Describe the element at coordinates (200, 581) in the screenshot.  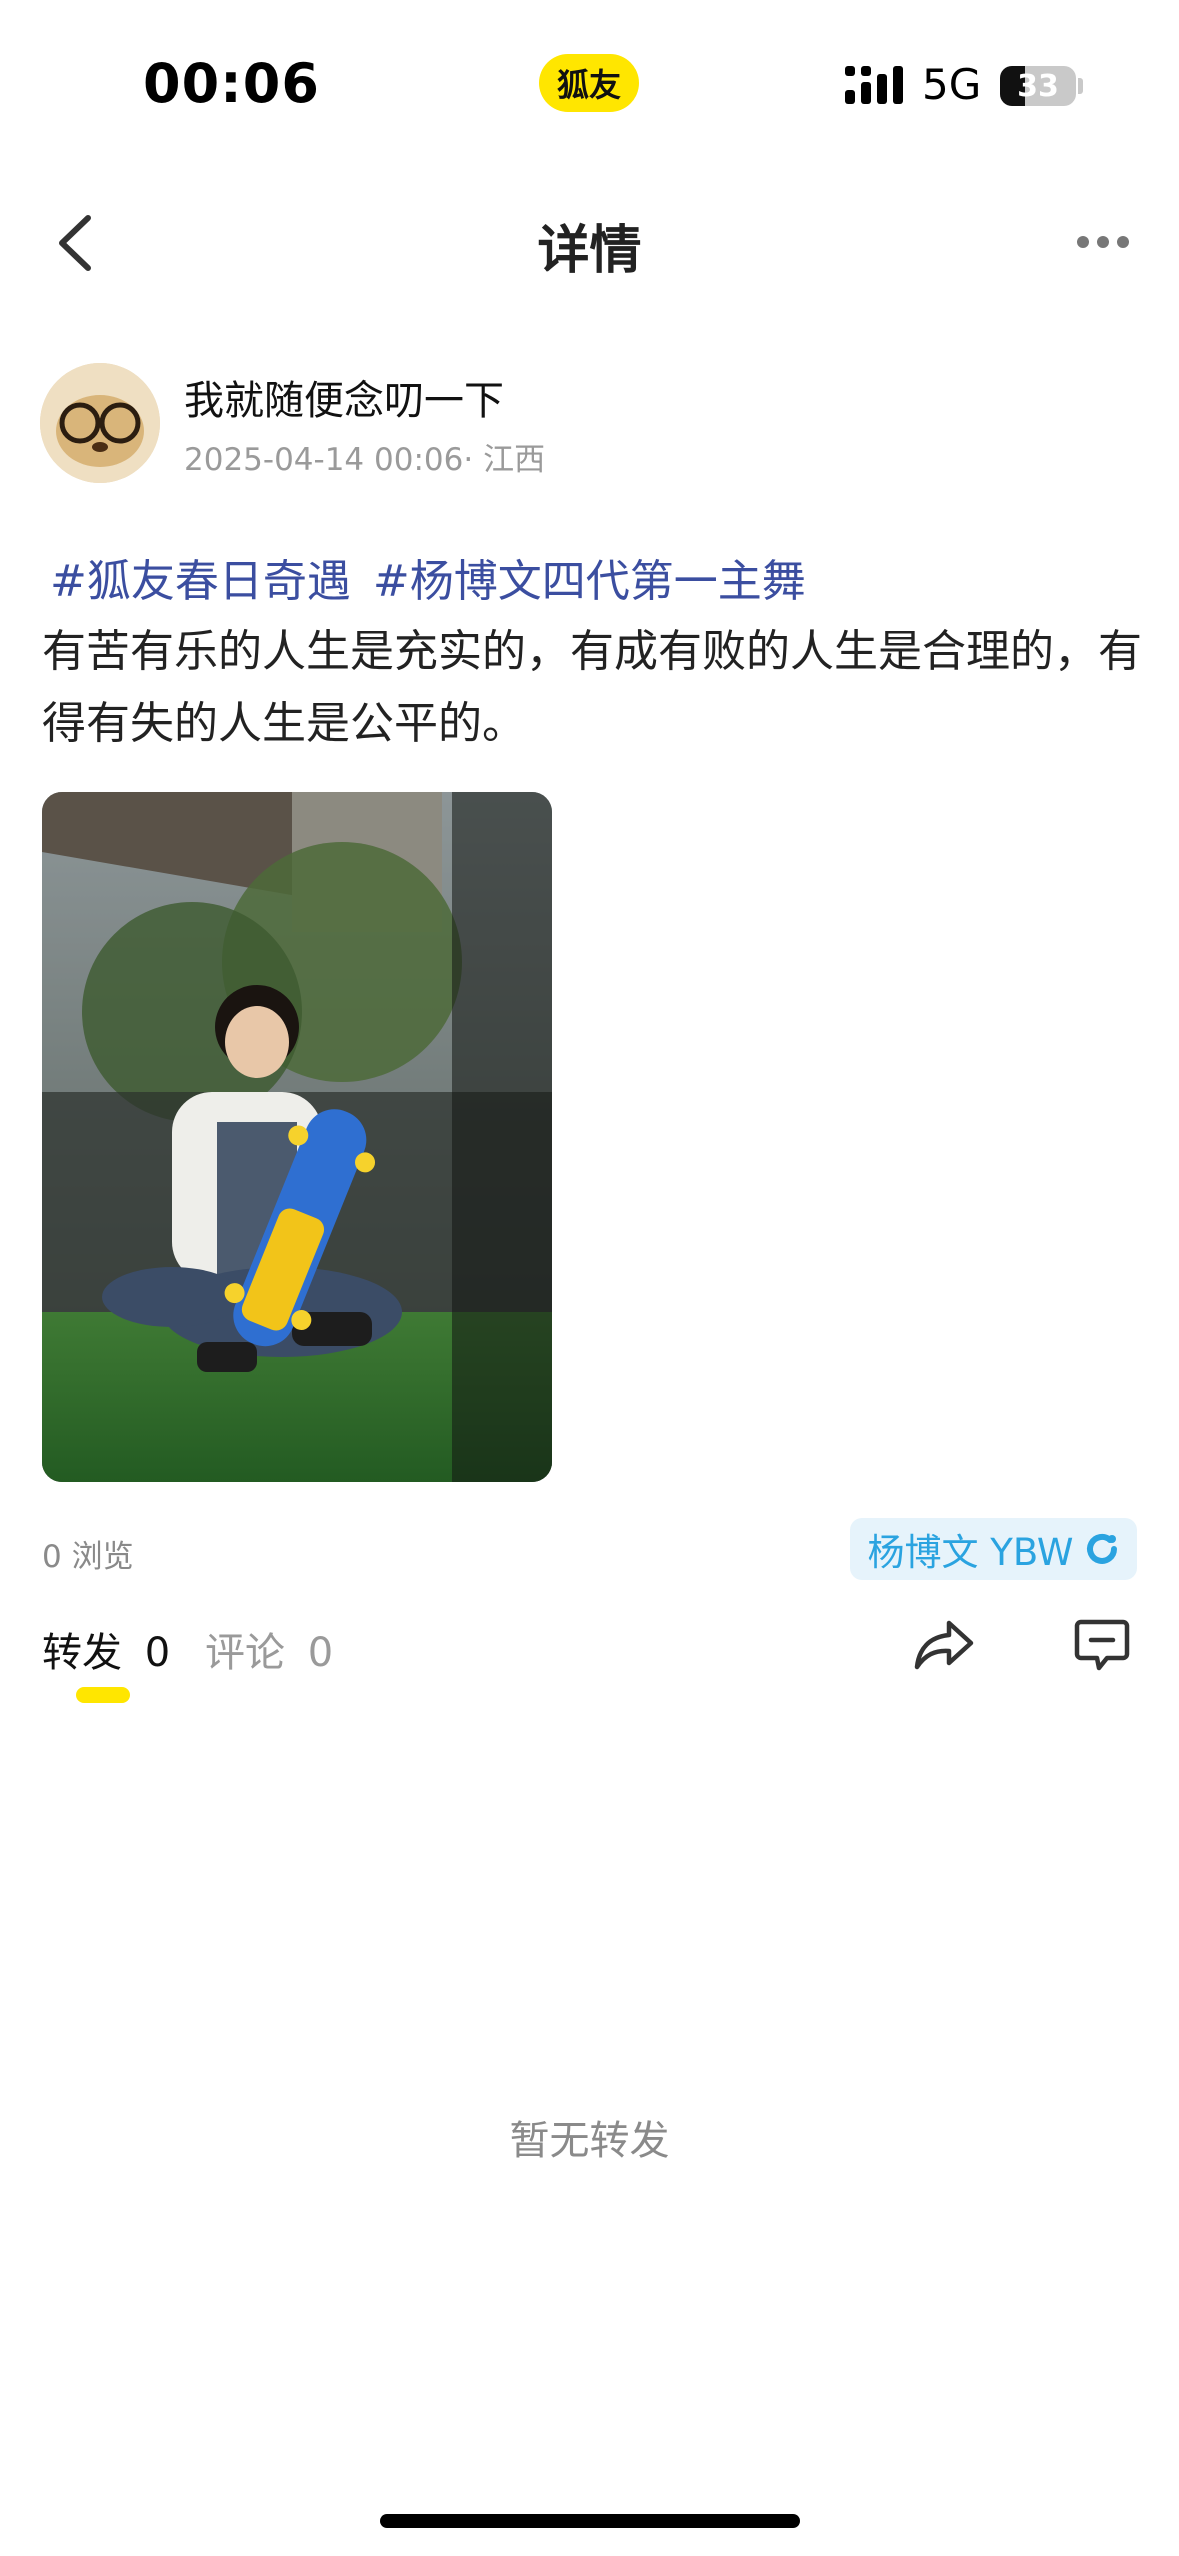
I see `hashtag: #狐友春日奇遇` at that location.